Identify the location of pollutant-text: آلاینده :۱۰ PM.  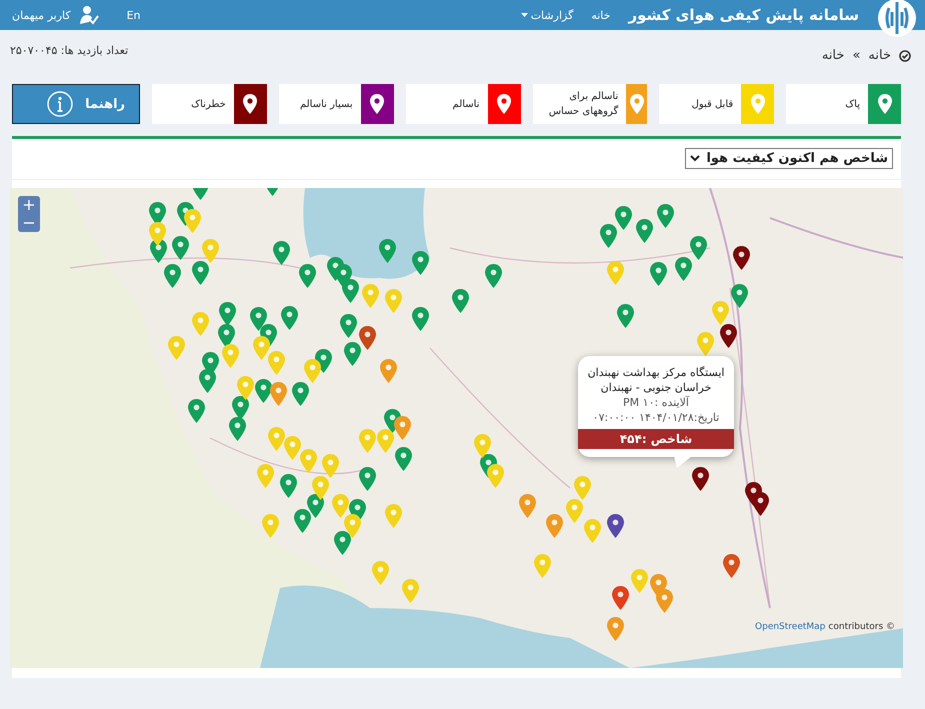
(656, 403).